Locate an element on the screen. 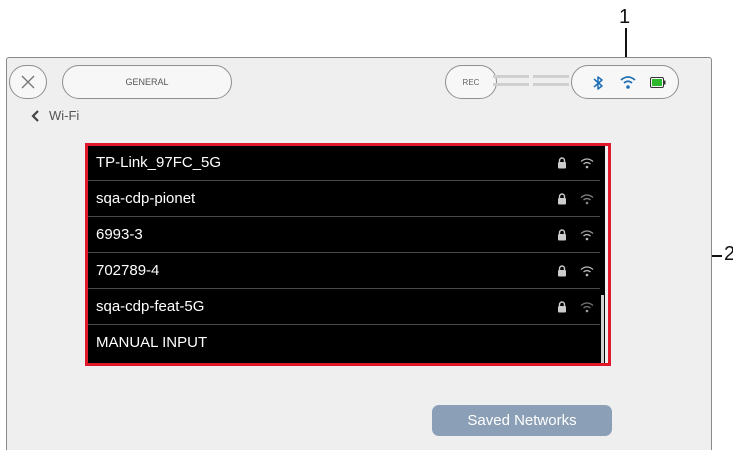  network-name: sqa-cdp-feat-5G is located at coordinates (150, 306).